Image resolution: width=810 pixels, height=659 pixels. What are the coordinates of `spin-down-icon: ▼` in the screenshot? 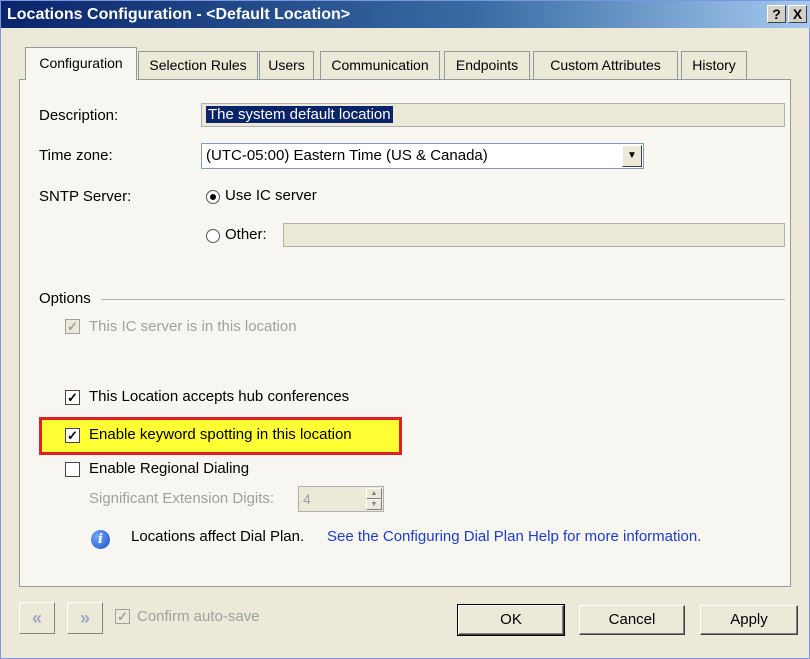 It's located at (374, 504).